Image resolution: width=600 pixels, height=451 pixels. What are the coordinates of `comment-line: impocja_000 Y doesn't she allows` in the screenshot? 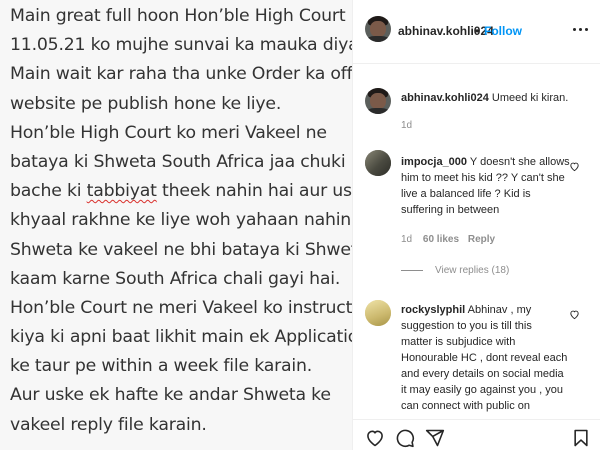 It's located at (490, 162).